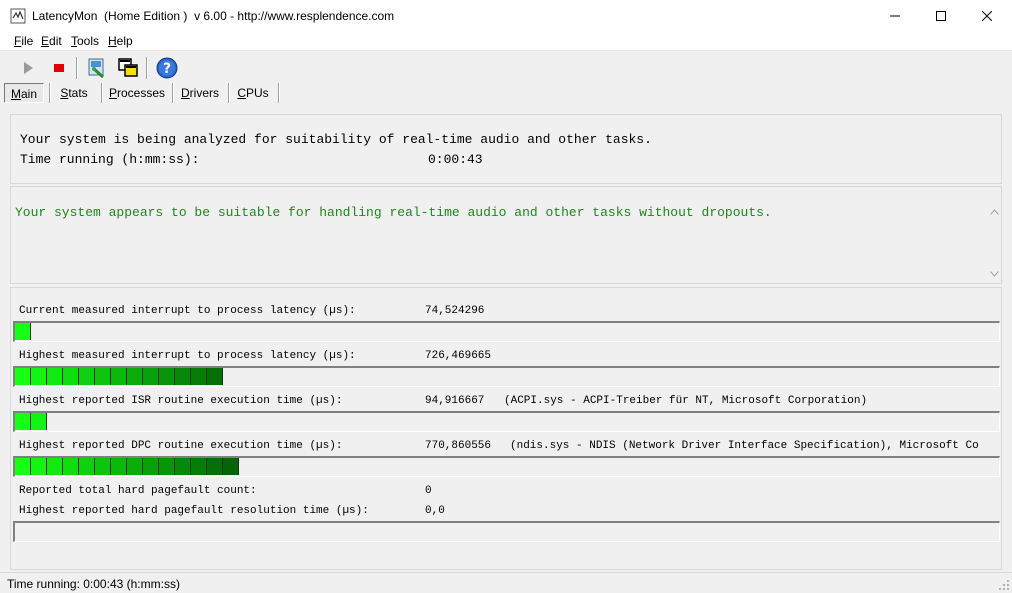 The width and height of the screenshot is (1012, 593). Describe the element at coordinates (987, 15) in the screenshot. I see `close-button` at that location.